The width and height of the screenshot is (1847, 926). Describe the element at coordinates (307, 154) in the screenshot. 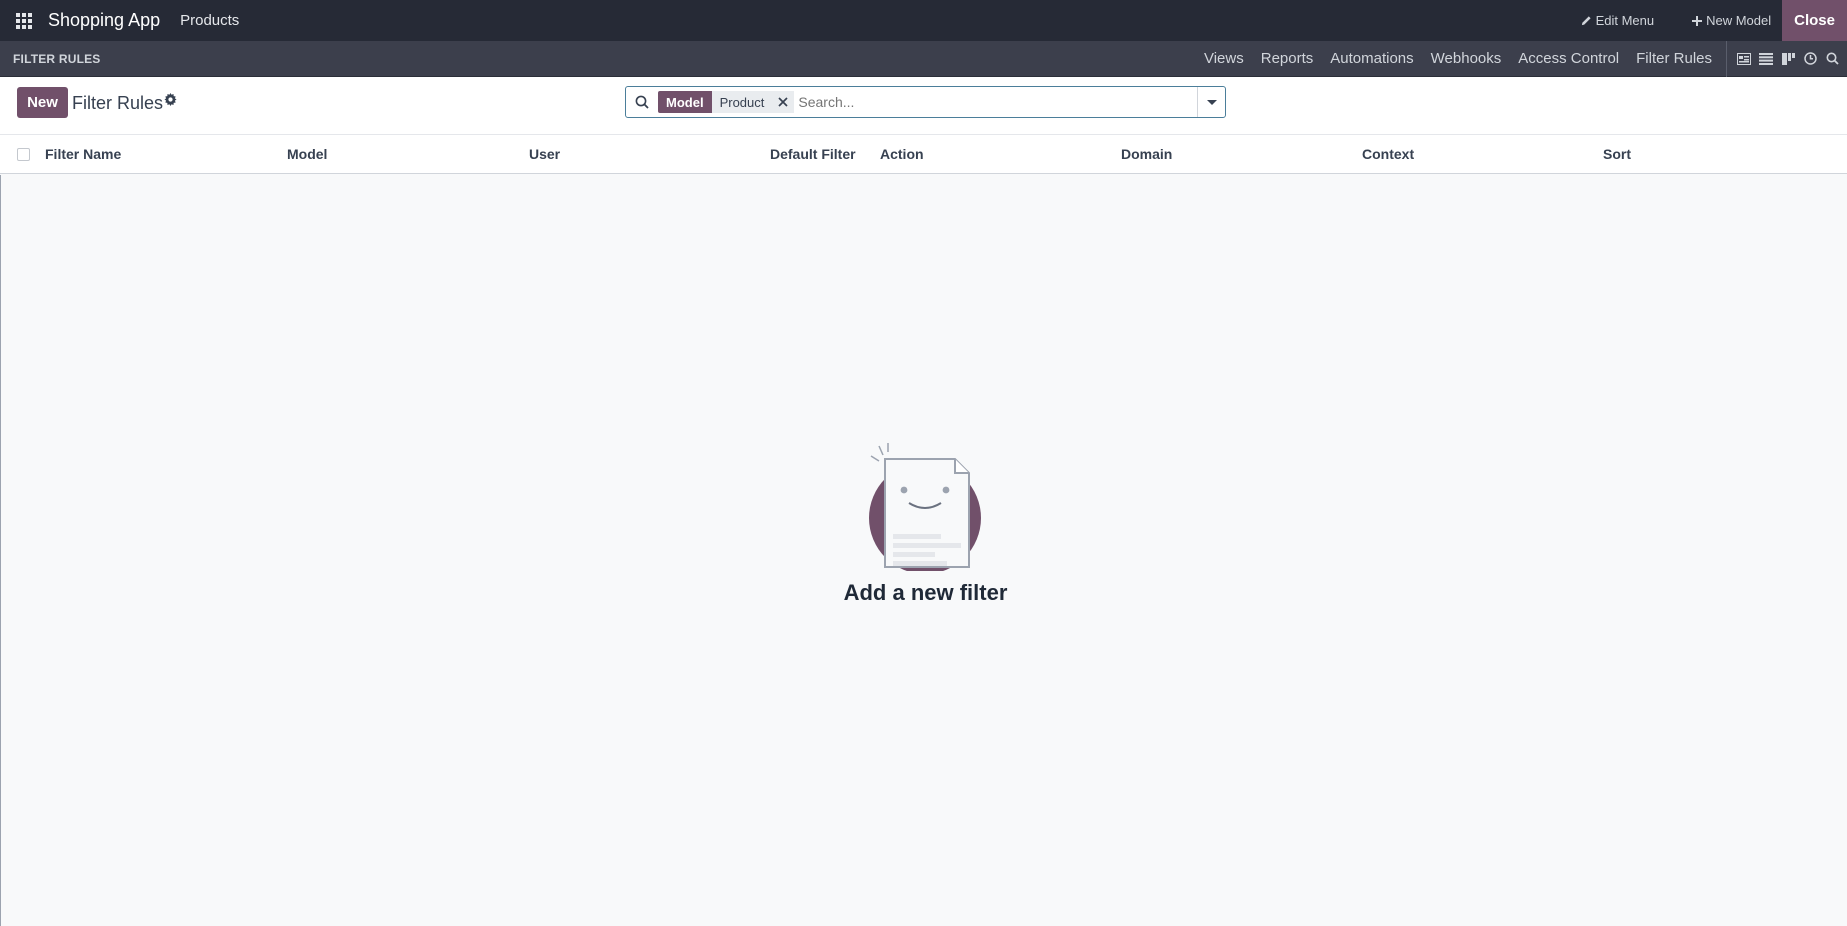

I see `column-header-model: Model` at that location.